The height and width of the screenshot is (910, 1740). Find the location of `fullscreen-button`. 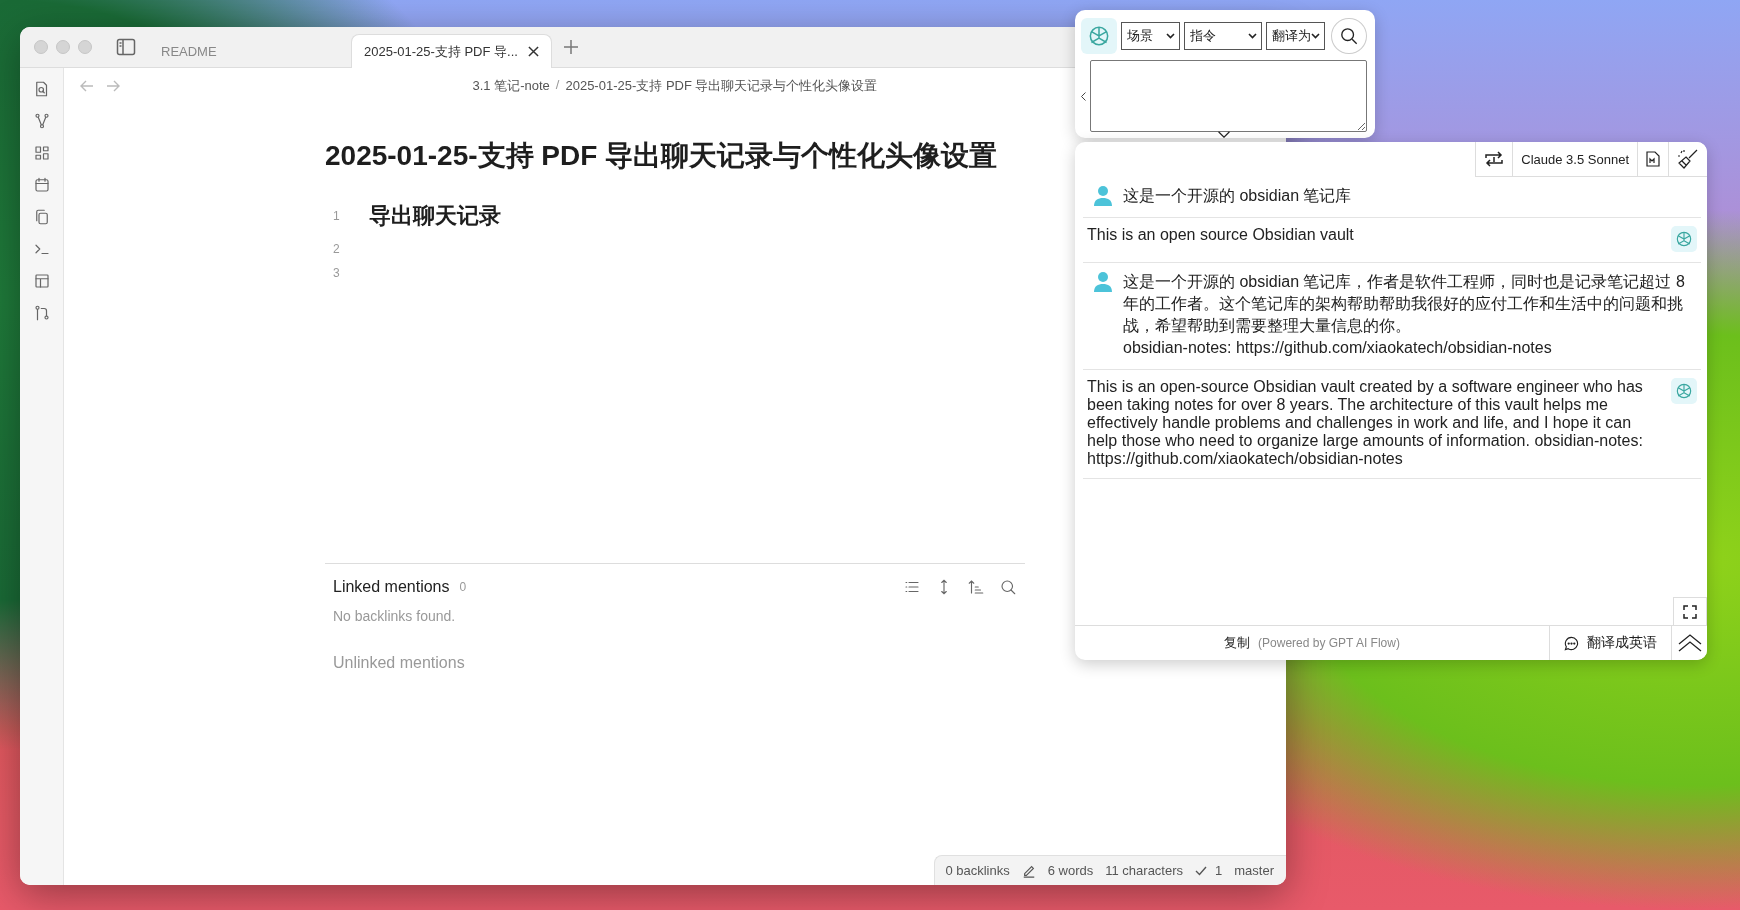

fullscreen-button is located at coordinates (1690, 611).